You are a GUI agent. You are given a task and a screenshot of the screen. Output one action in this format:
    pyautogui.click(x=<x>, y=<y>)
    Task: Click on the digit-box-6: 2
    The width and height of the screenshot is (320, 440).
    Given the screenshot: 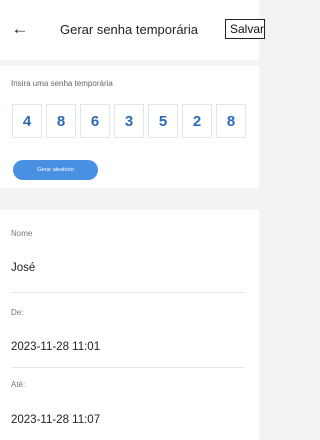 What is the action you would take?
    pyautogui.click(x=197, y=121)
    